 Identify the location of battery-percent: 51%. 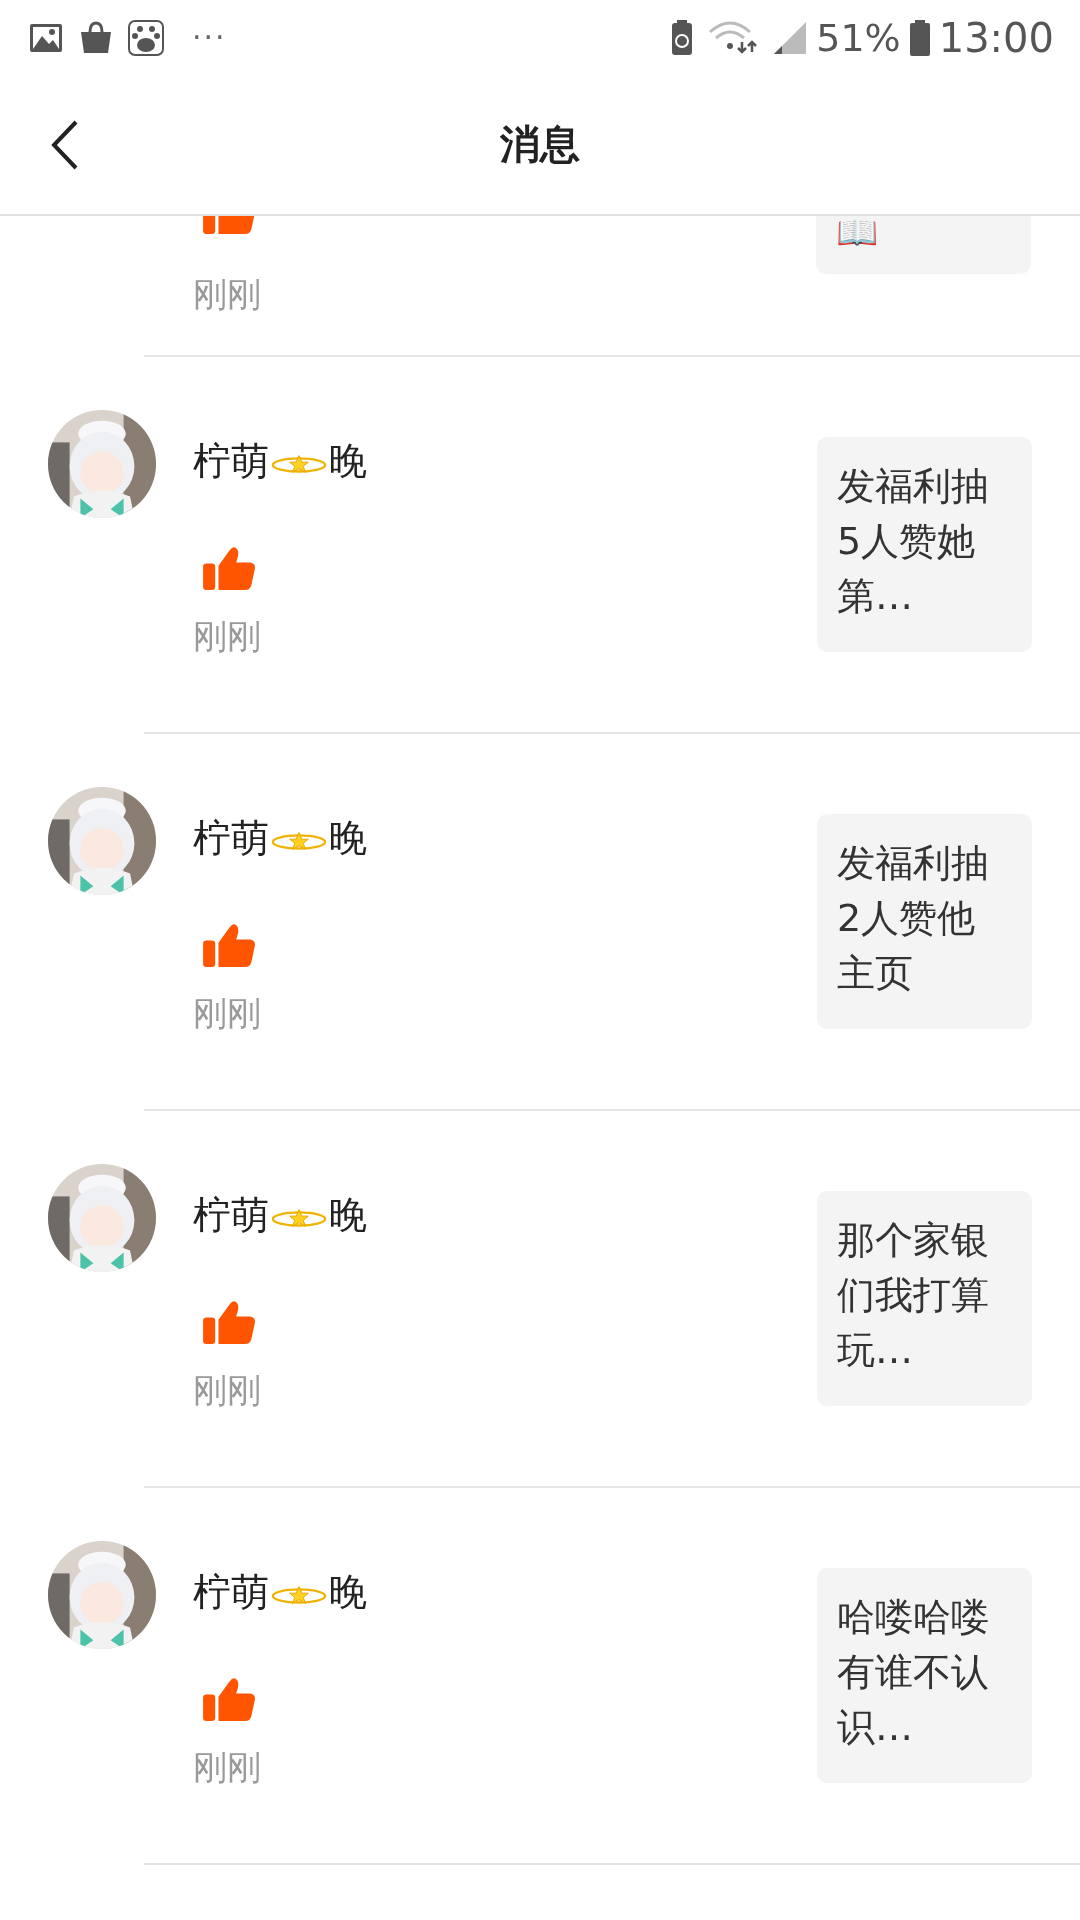
(858, 37).